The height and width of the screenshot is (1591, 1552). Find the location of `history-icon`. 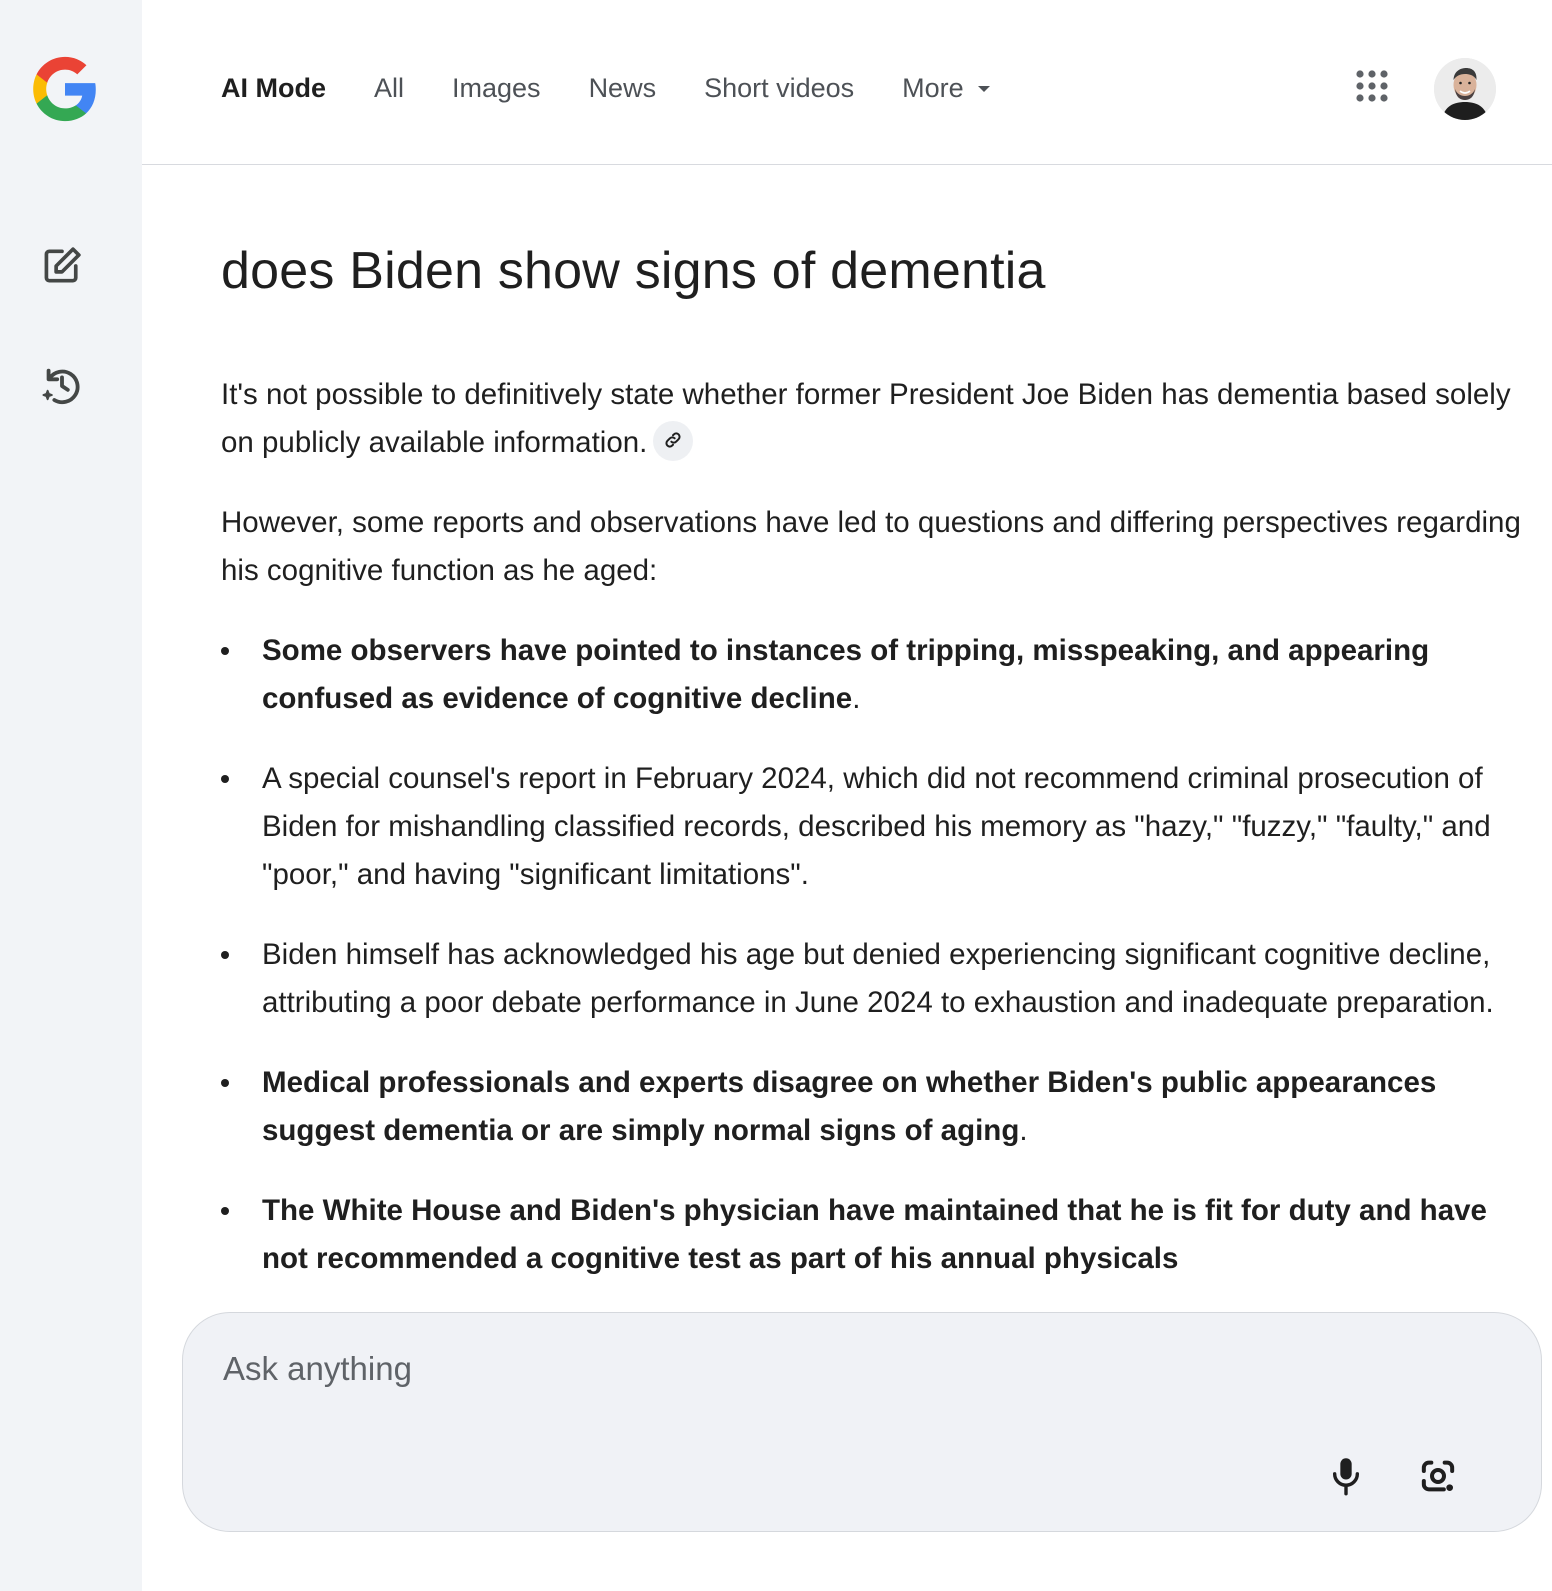

history-icon is located at coordinates (62, 388).